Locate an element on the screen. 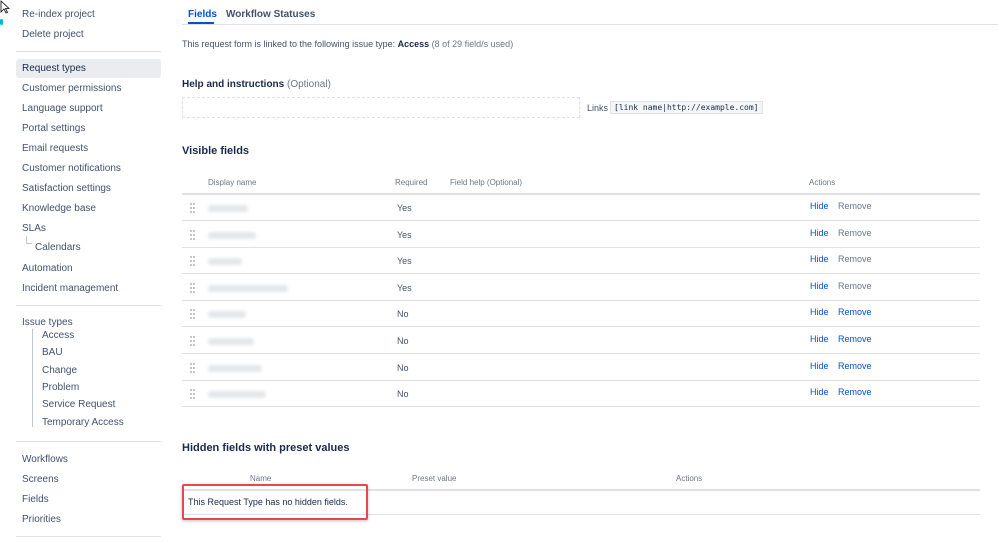 The height and width of the screenshot is (542, 998). col-field-help: Field help (Optional) is located at coordinates (486, 182).